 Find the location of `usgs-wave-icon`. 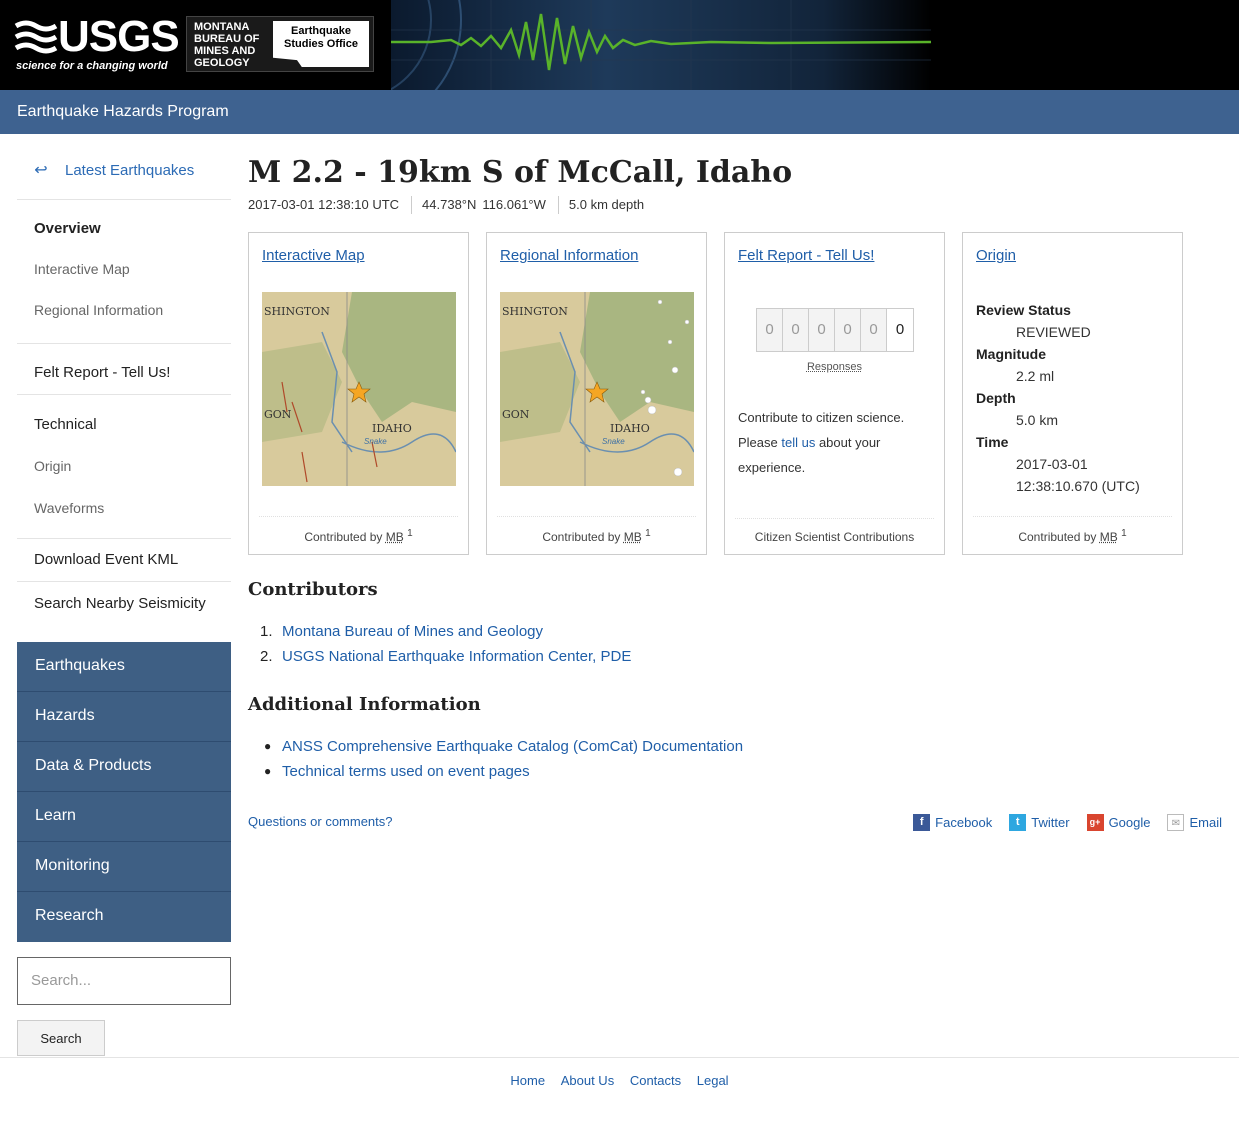

usgs-wave-icon is located at coordinates (36, 37).